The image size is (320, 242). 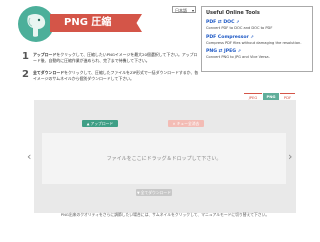 I want to click on upload-button-label: アップロード, so click(x=102, y=123).